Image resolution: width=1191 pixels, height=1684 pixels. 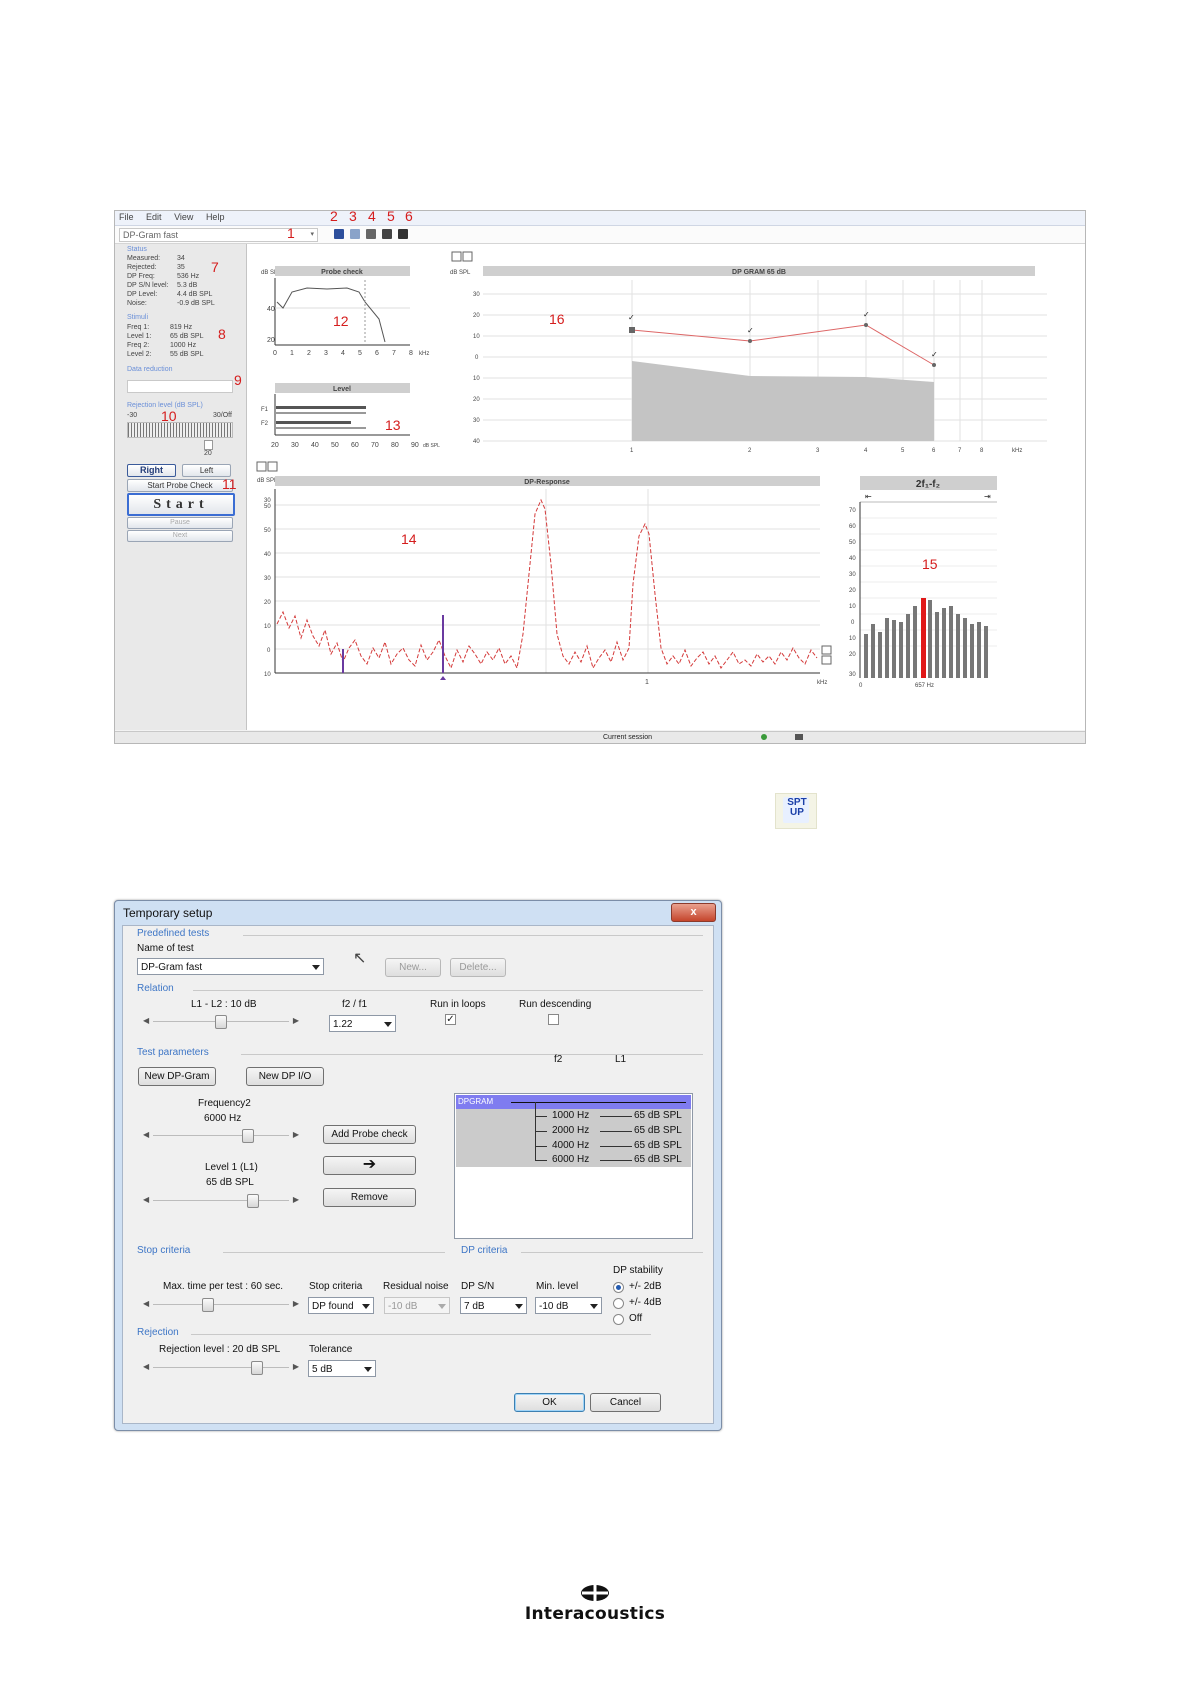 I want to click on dp-gram-ytick: 30, so click(x=476, y=421).